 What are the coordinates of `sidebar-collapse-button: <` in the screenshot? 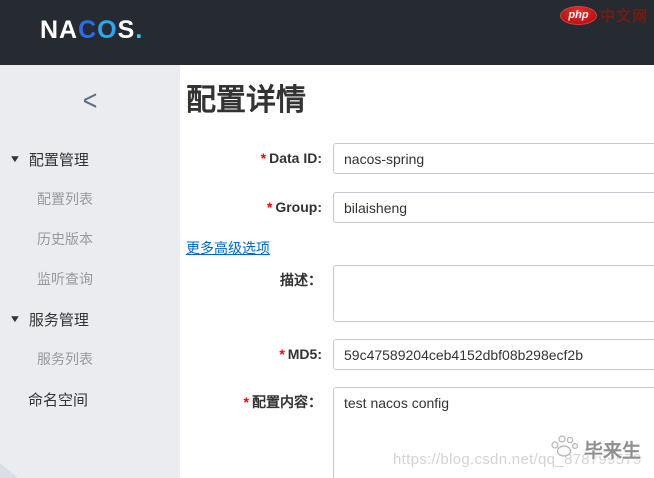 It's located at (90, 101).